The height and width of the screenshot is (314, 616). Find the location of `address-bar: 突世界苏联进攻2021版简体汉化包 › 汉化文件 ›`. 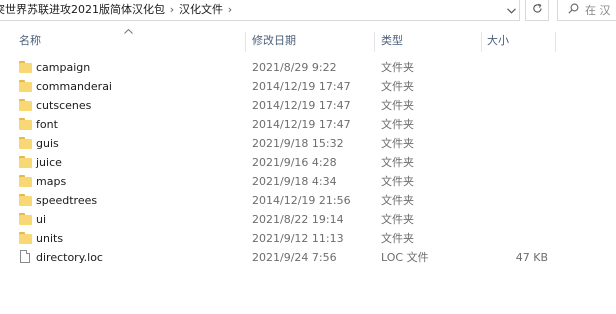

address-bar: 突世界苏联进攻2021版简体汉化包 › 汉化文件 › is located at coordinates (260, 10).